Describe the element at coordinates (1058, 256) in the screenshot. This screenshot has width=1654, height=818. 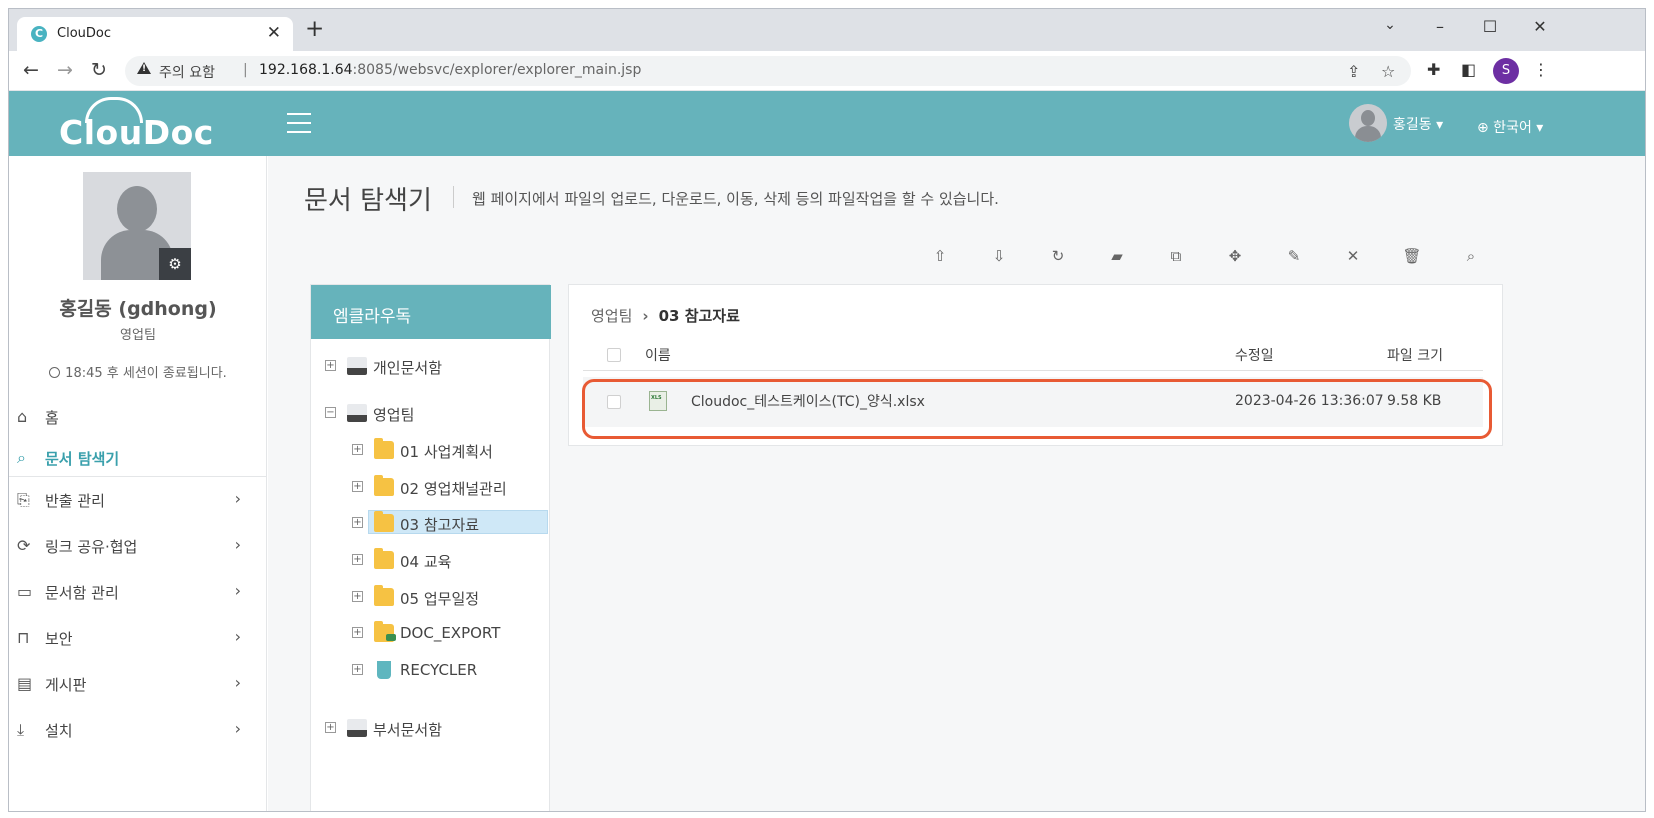
I see `refresh-icon: ↻` at that location.